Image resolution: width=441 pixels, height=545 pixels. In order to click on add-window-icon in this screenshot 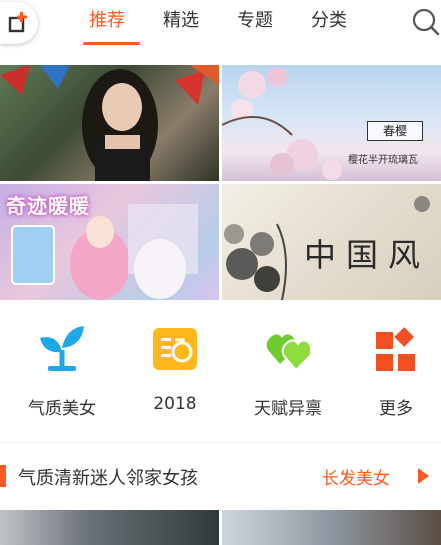, I will do `click(17, 22)`.